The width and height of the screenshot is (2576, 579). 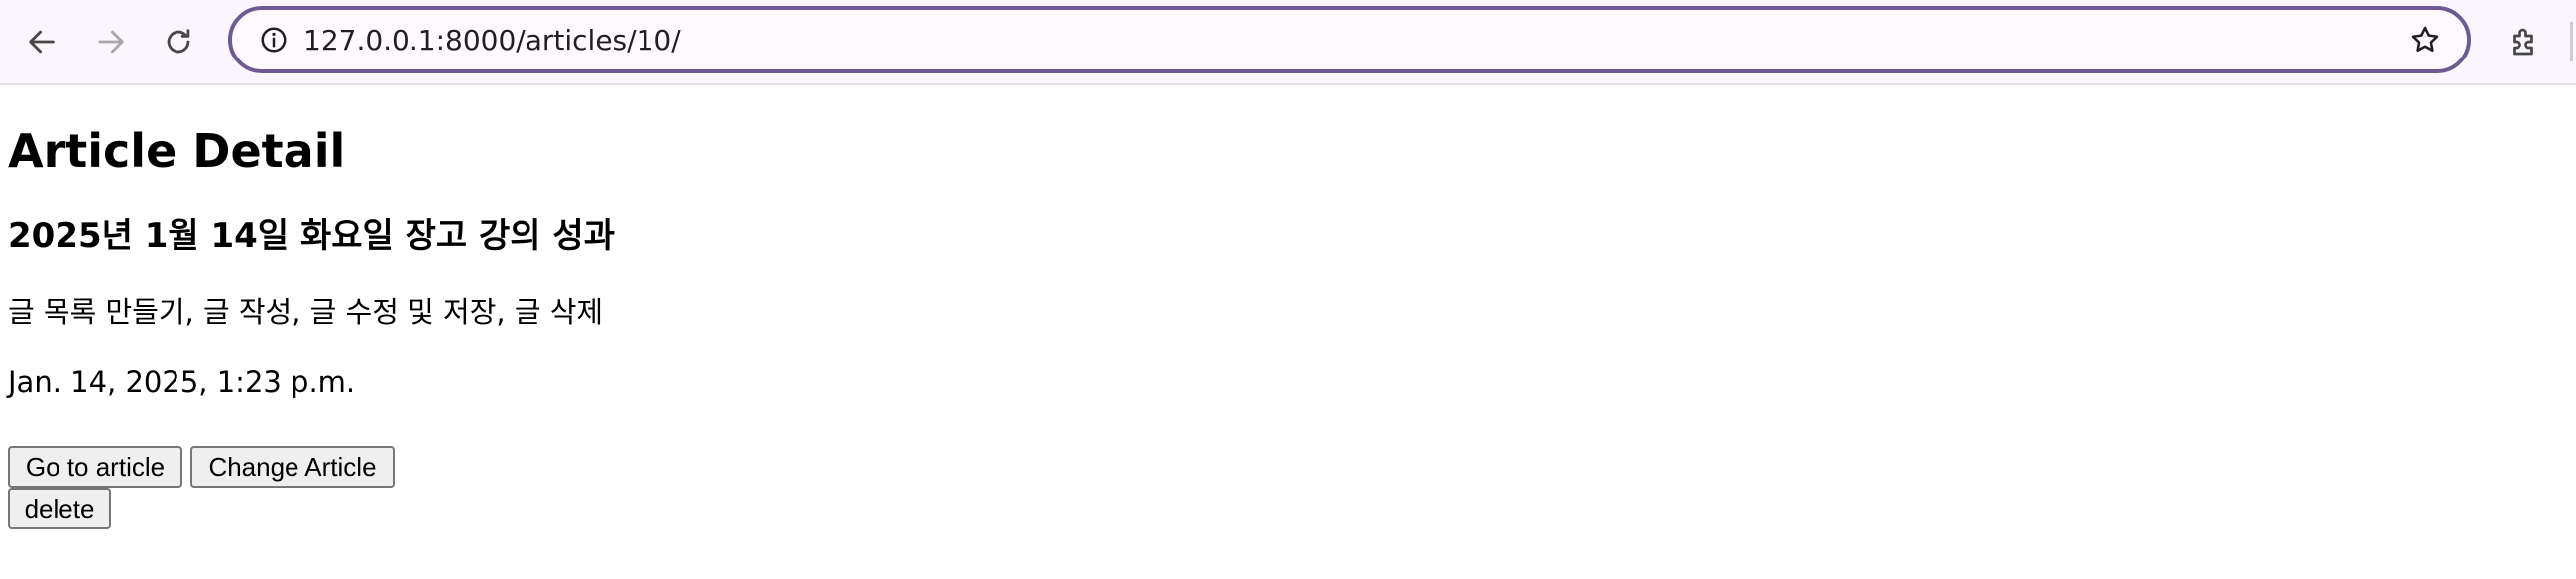 I want to click on puzzle-icon, so click(x=2523, y=42).